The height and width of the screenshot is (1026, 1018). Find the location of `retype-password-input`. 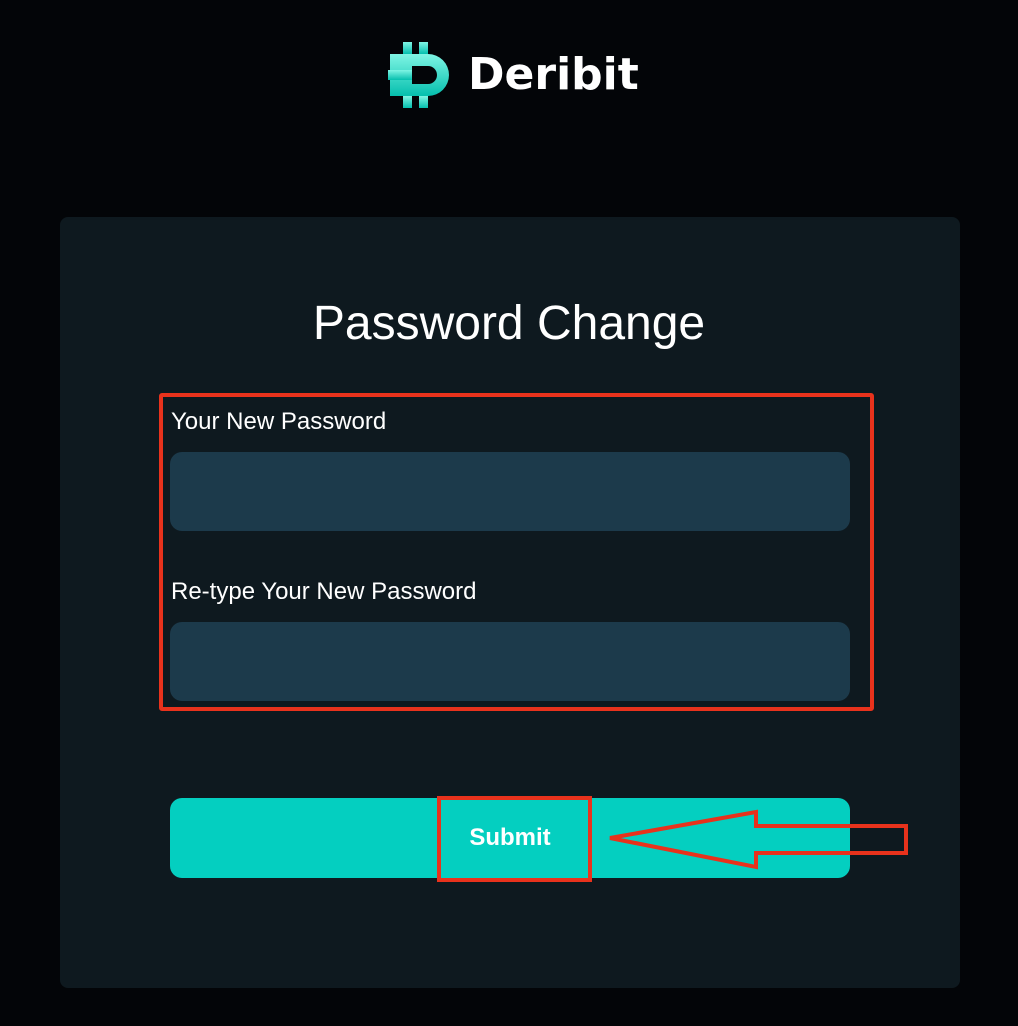

retype-password-input is located at coordinates (510, 661).